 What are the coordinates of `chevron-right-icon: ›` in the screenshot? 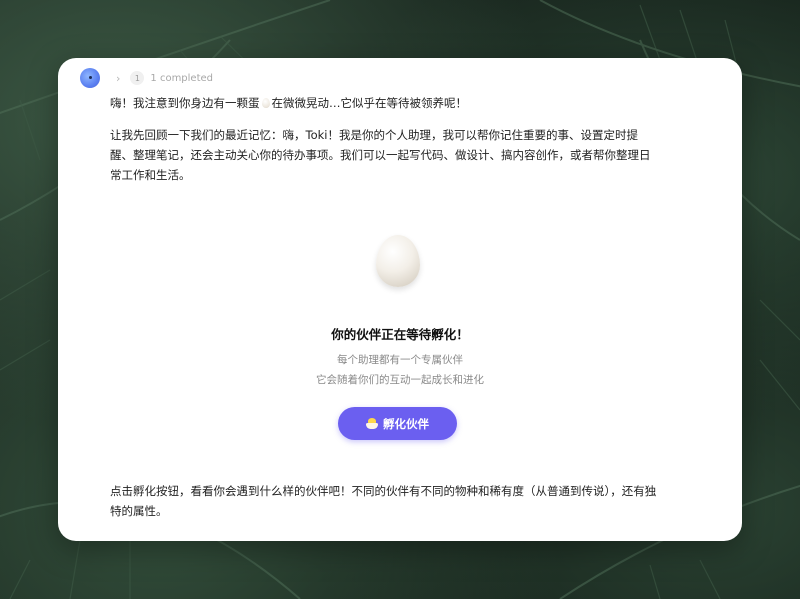 It's located at (118, 78).